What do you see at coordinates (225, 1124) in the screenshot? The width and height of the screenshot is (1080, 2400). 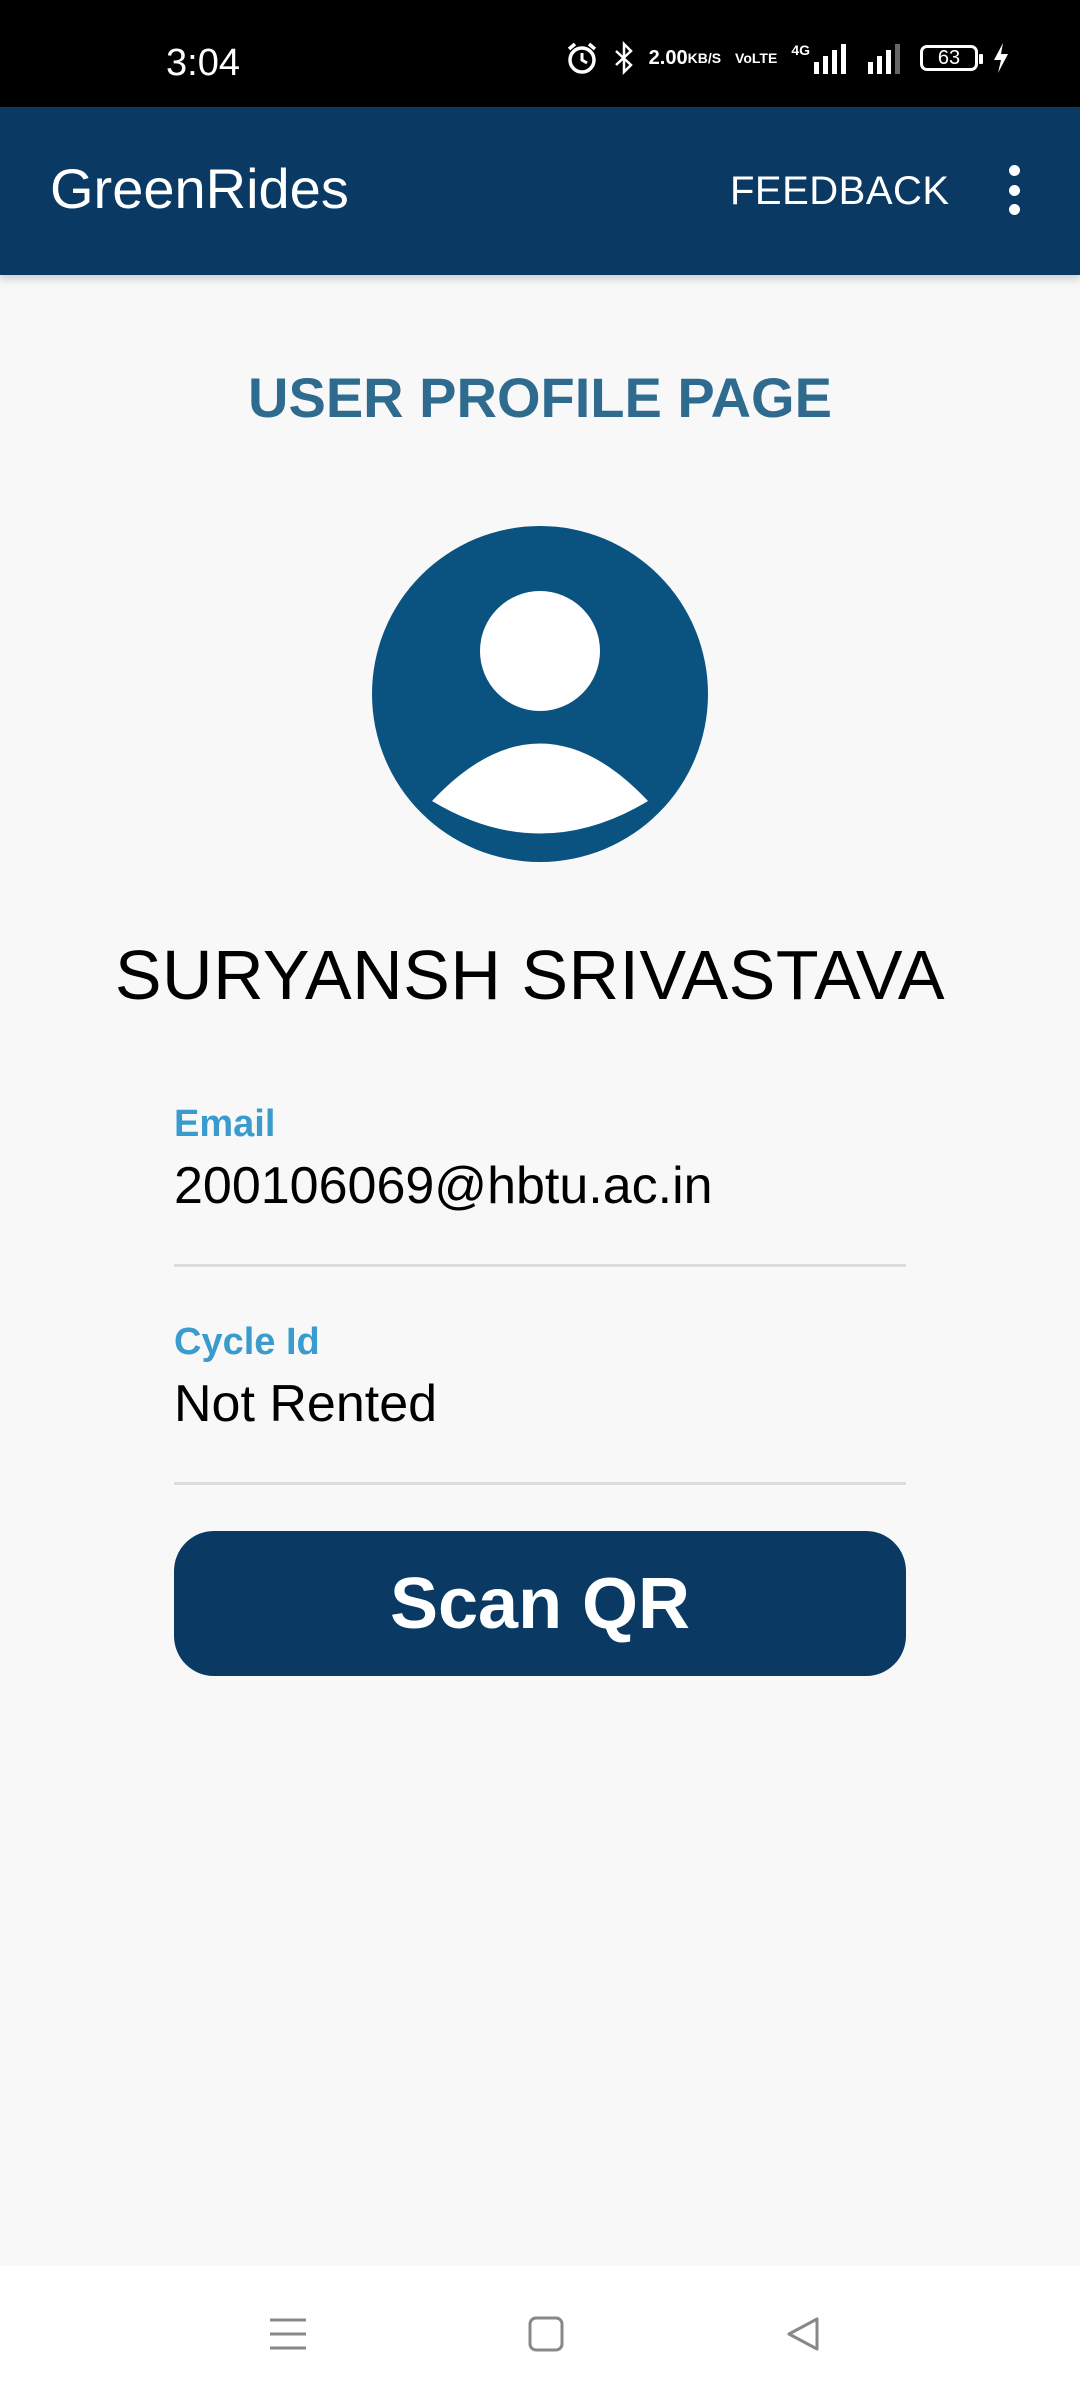 I see `email-label: Email` at bounding box center [225, 1124].